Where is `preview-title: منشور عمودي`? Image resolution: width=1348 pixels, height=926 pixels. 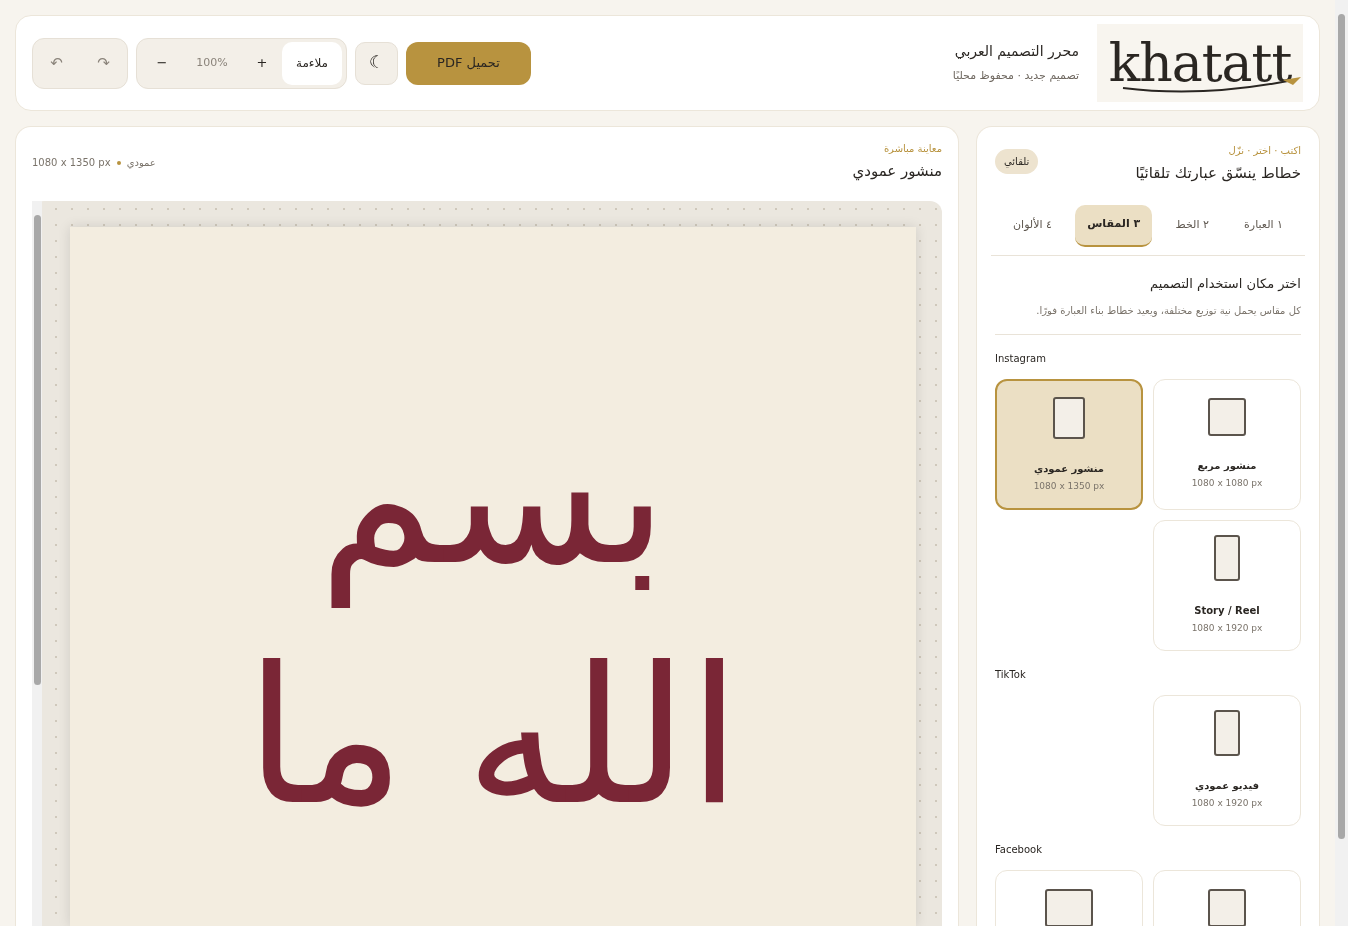 preview-title: منشور عمودي is located at coordinates (897, 172).